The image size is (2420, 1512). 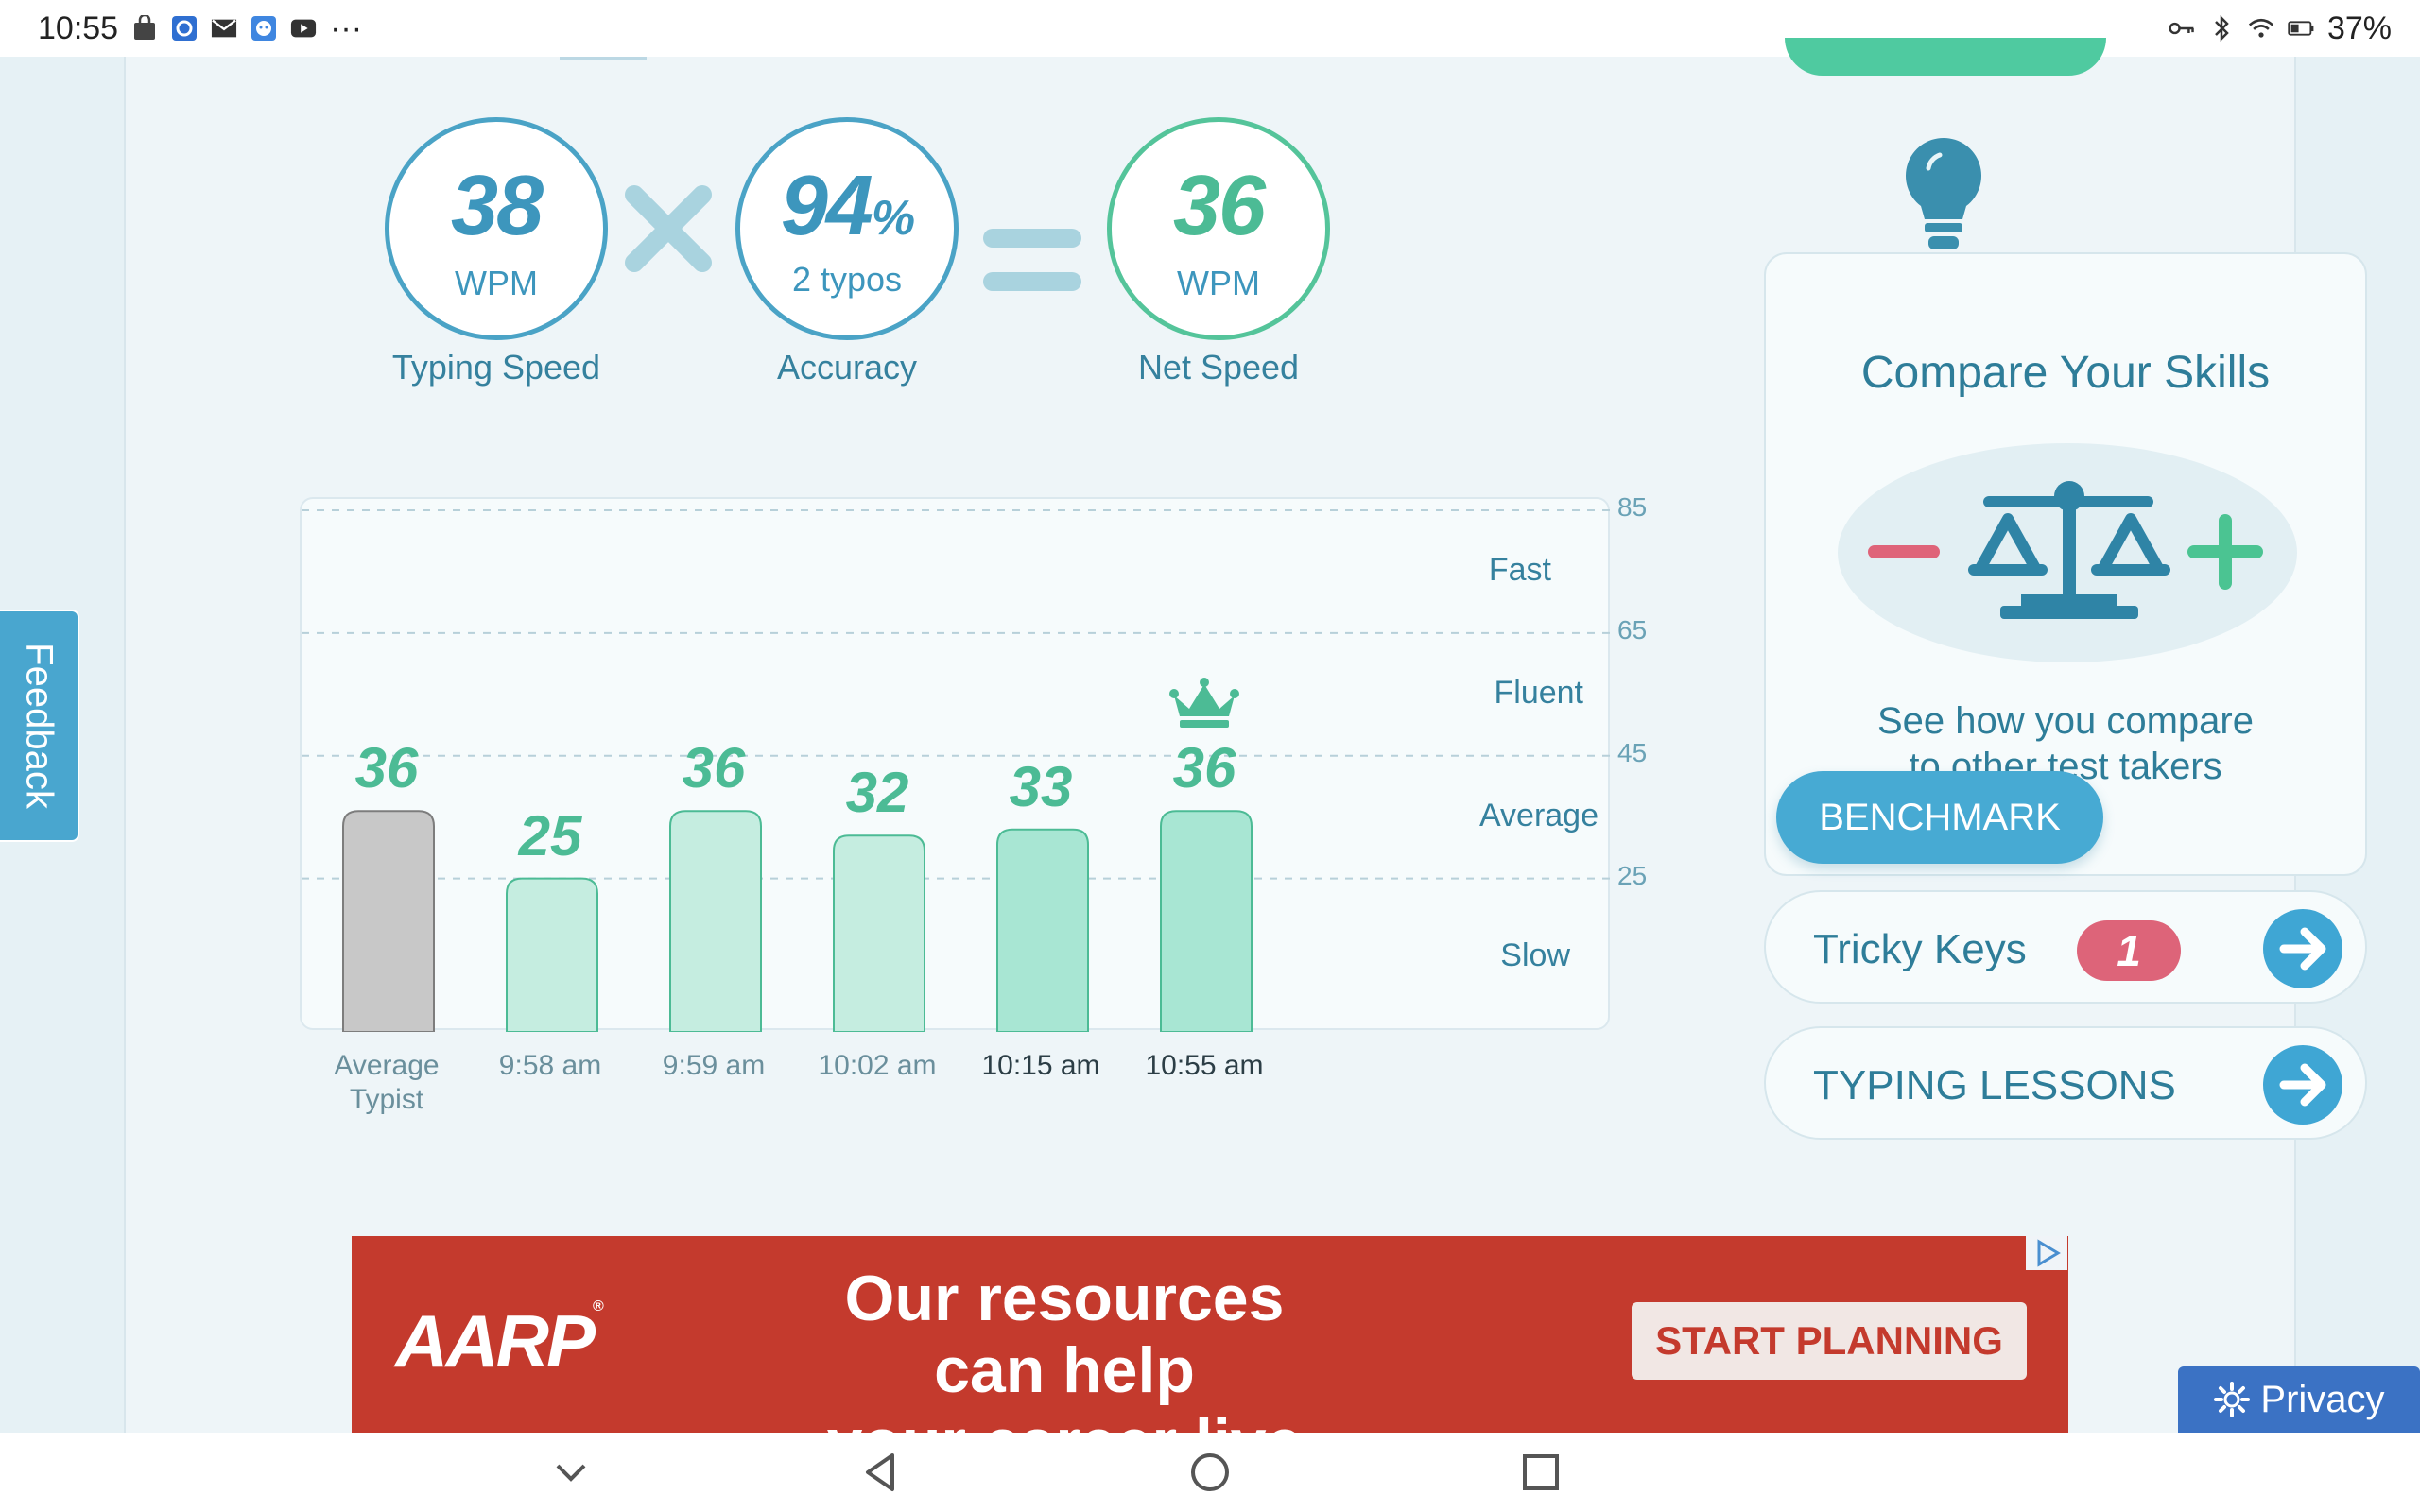 What do you see at coordinates (668, 227) in the screenshot?
I see `multiply-icon` at bounding box center [668, 227].